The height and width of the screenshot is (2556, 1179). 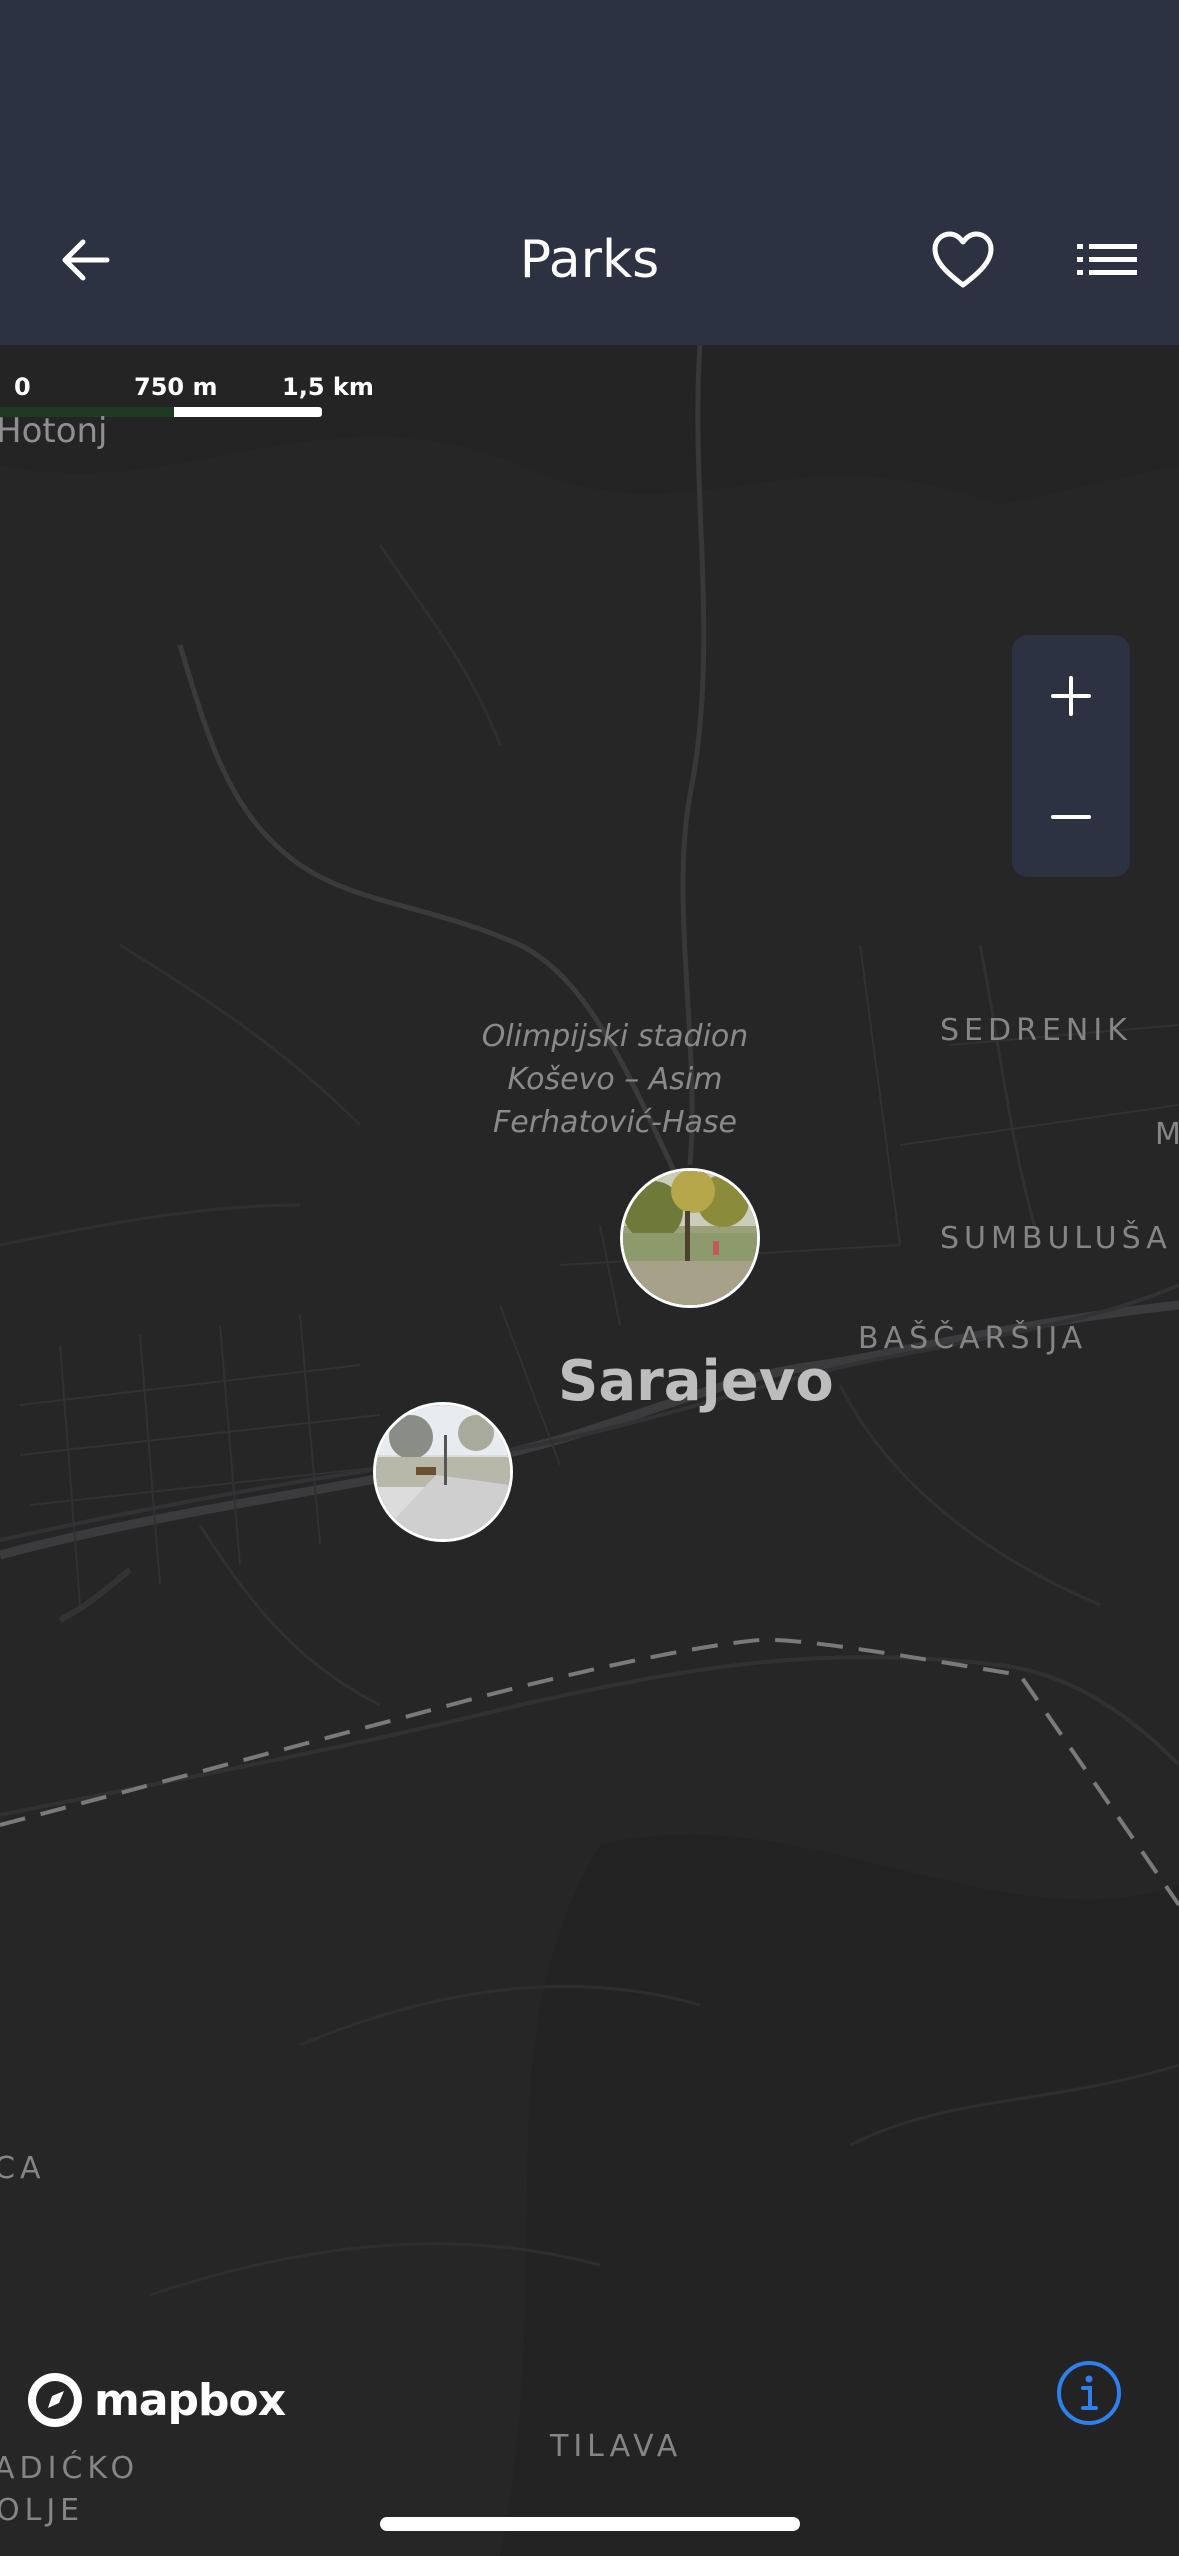 I want to click on stadium-label-line-1: Olimpijski stadion, so click(x=615, y=1036).